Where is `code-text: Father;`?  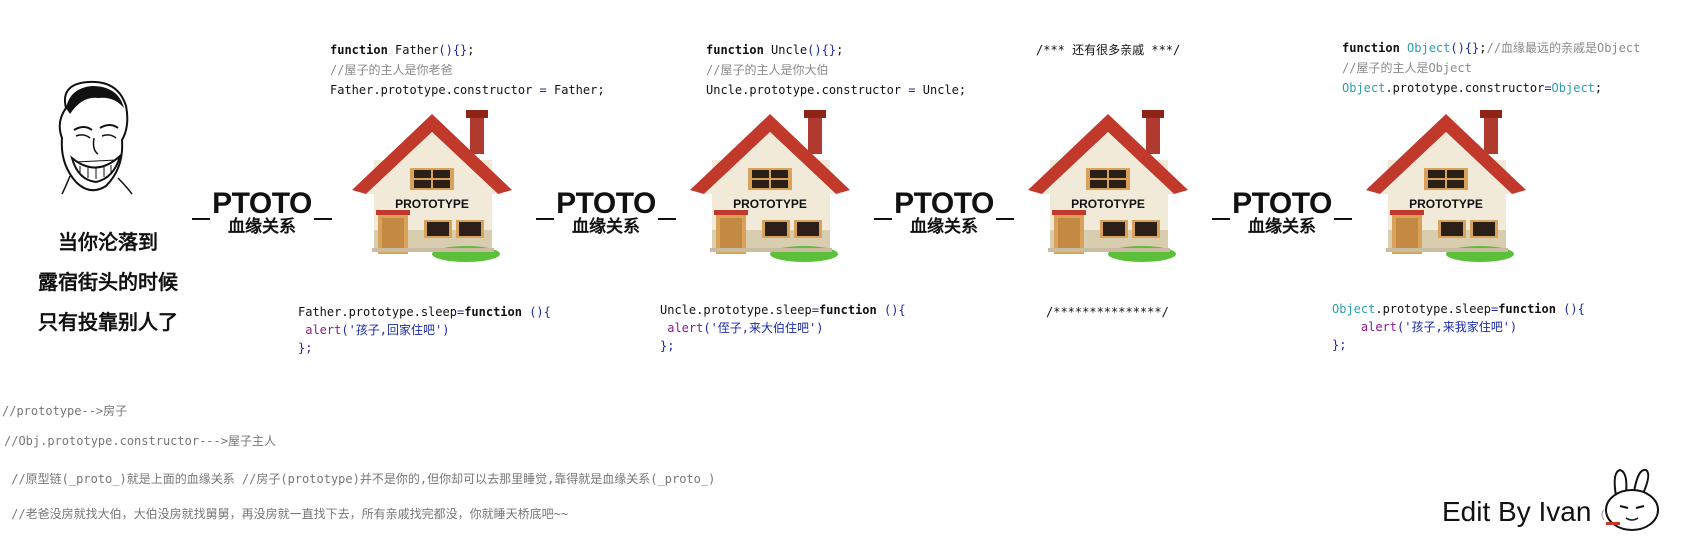 code-text: Father; is located at coordinates (575, 90).